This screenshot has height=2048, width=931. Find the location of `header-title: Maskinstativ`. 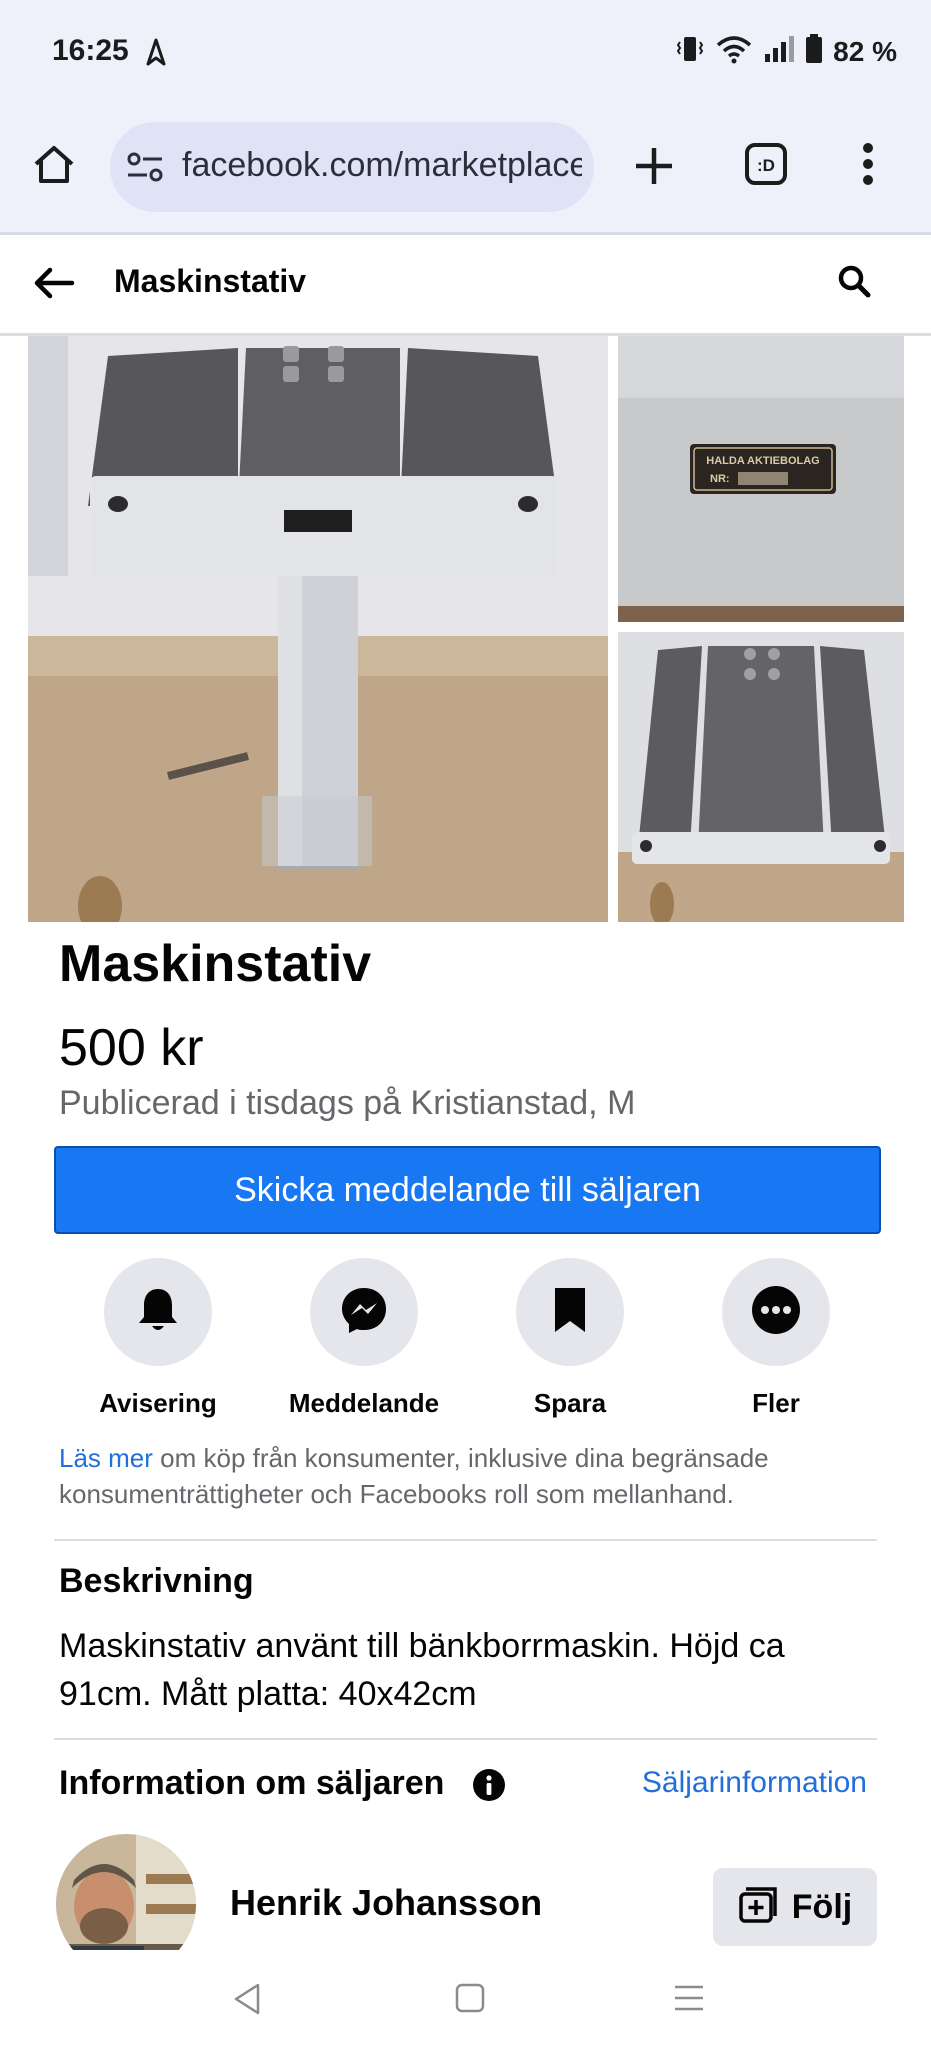

header-title: Maskinstativ is located at coordinates (210, 281).